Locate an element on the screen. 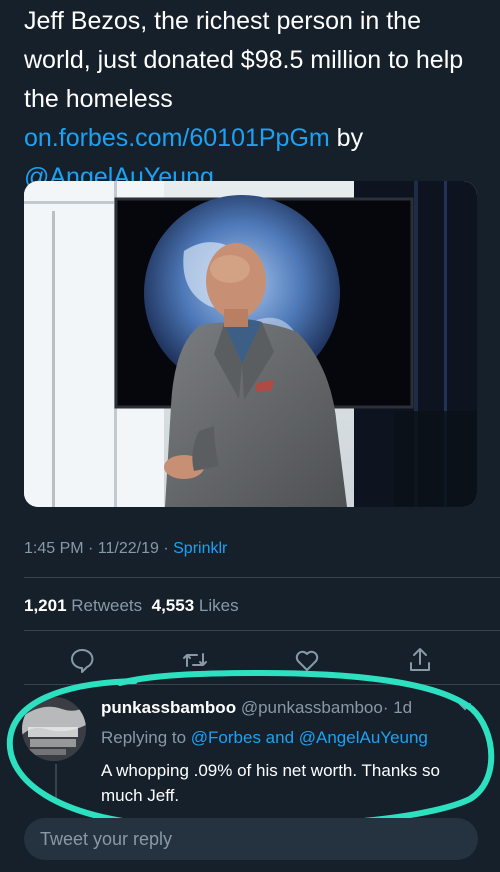 The height and width of the screenshot is (872, 500). tweet-stats: 1,201 Retweets 4,553 Likes is located at coordinates (131, 606).